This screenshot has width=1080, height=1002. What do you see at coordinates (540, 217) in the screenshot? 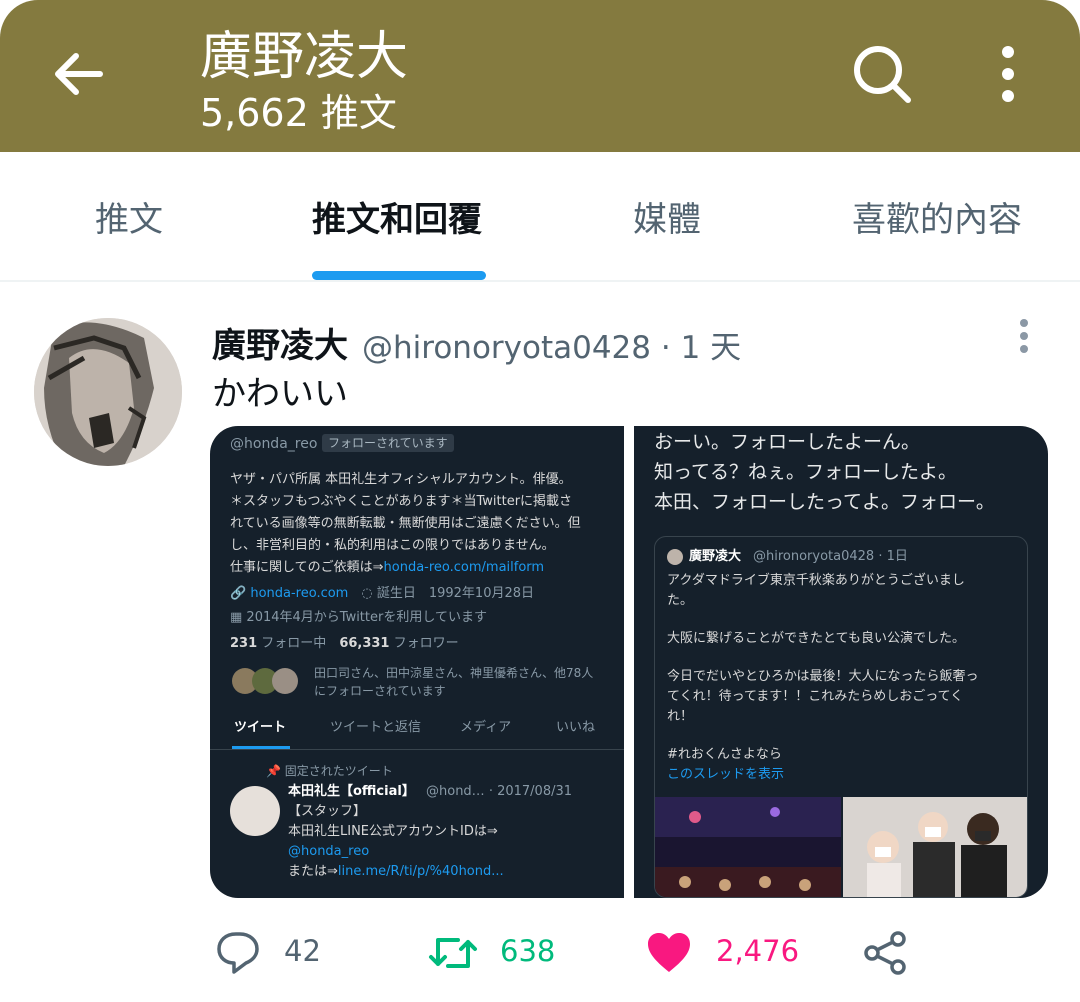
I see `profile-tabs: 推文 推文和回覆 媒體 喜歡的內容` at bounding box center [540, 217].